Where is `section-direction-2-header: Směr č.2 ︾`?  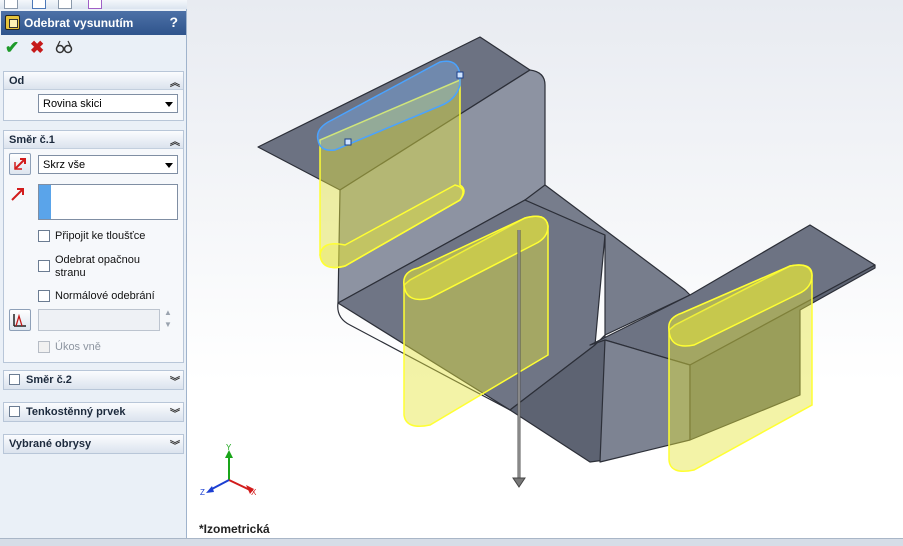
section-direction-2-header: Směr č.2 ︾ is located at coordinates (93, 380).